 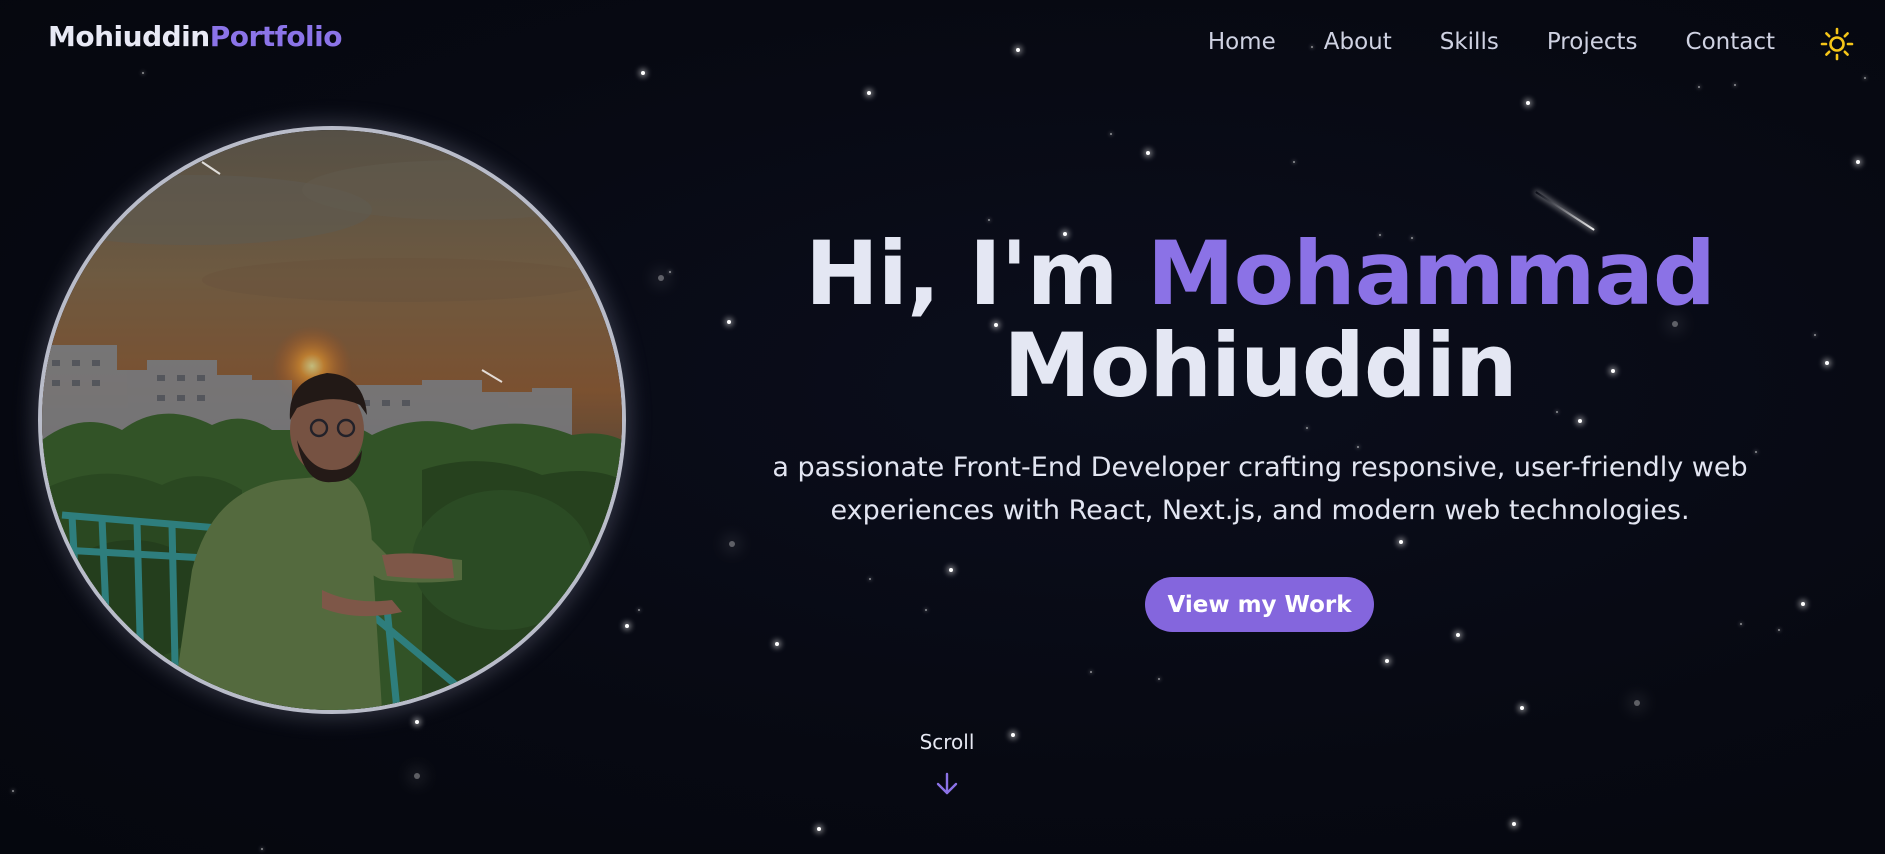 I want to click on hero-greeting: Hi, I'm, so click(x=976, y=273).